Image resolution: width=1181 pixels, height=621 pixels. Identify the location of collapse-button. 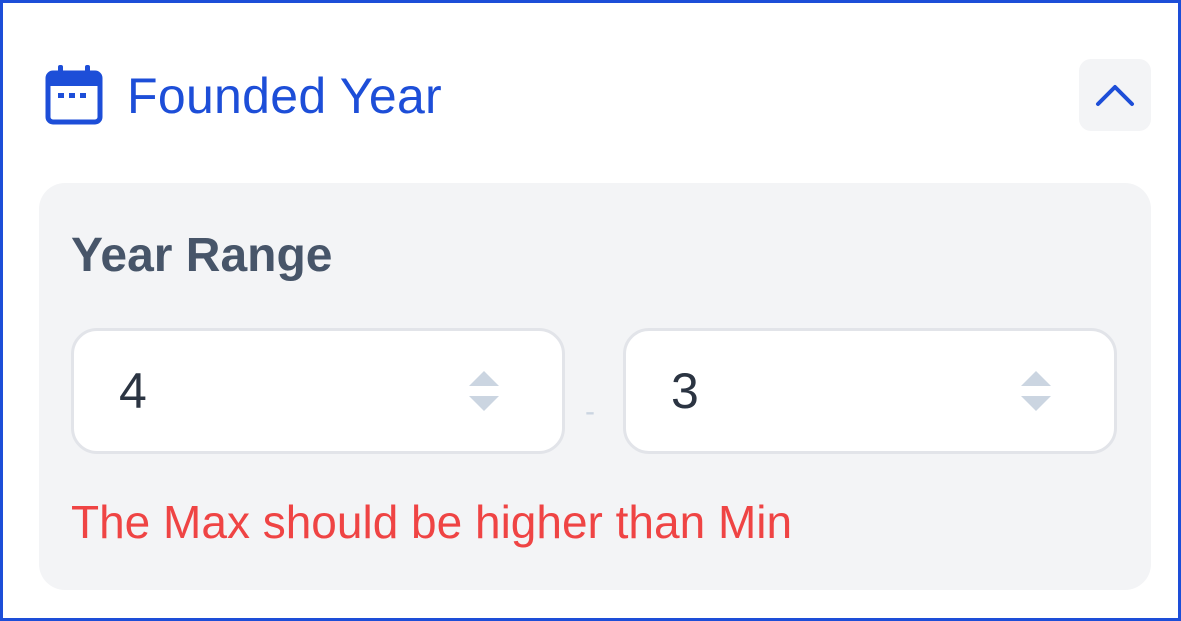
(1115, 95).